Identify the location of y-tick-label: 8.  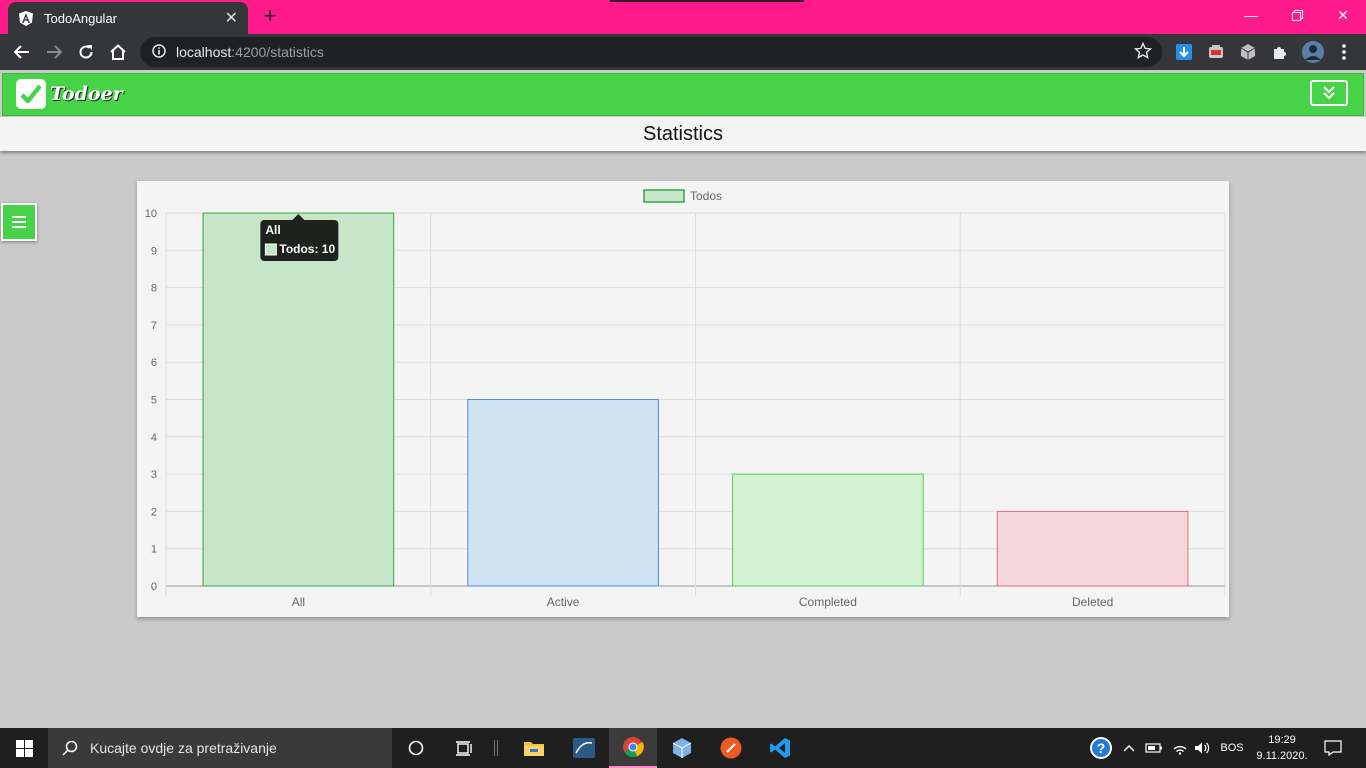
(154, 289).